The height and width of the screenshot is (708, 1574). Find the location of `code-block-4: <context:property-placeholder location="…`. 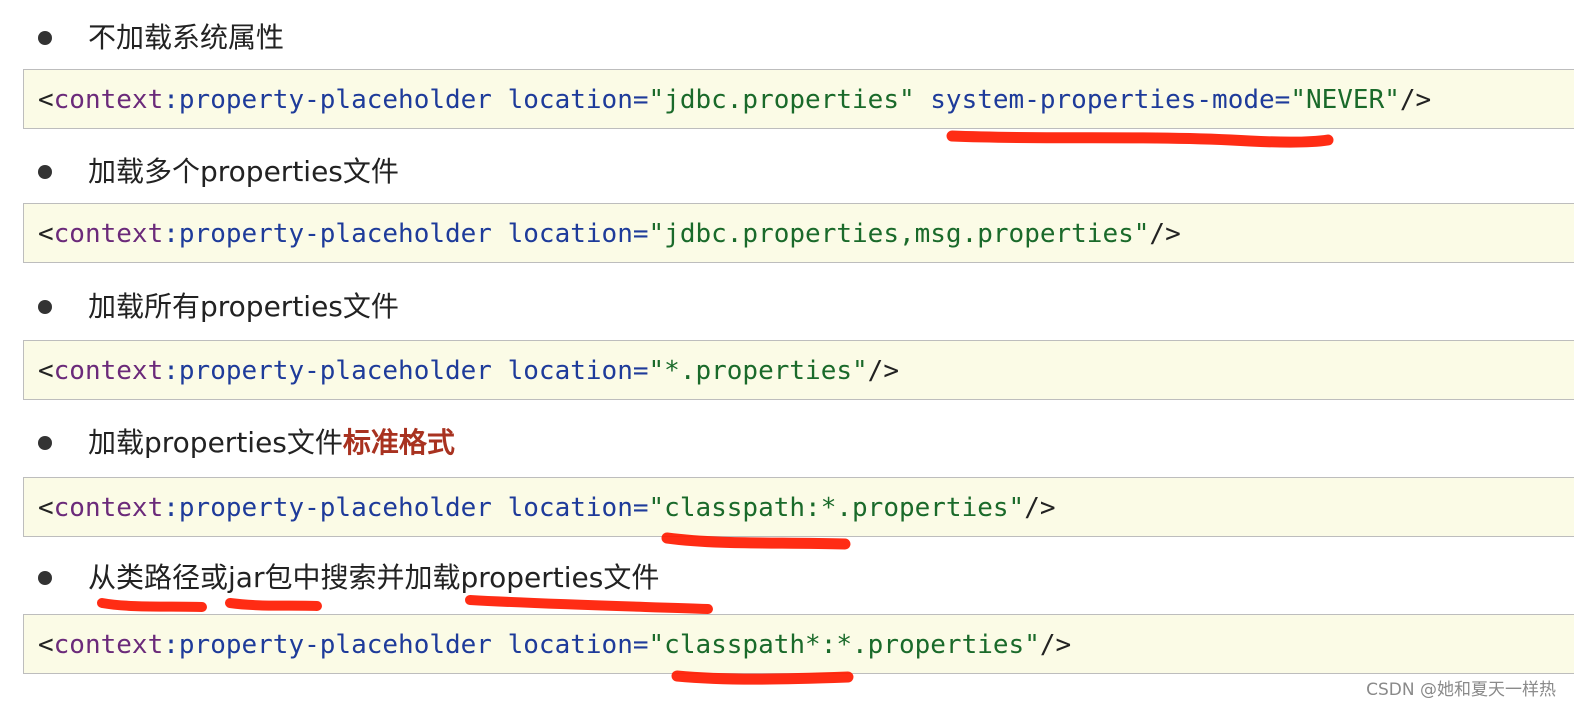

code-block-4: <context:property-placeholder location="… is located at coordinates (798, 507).